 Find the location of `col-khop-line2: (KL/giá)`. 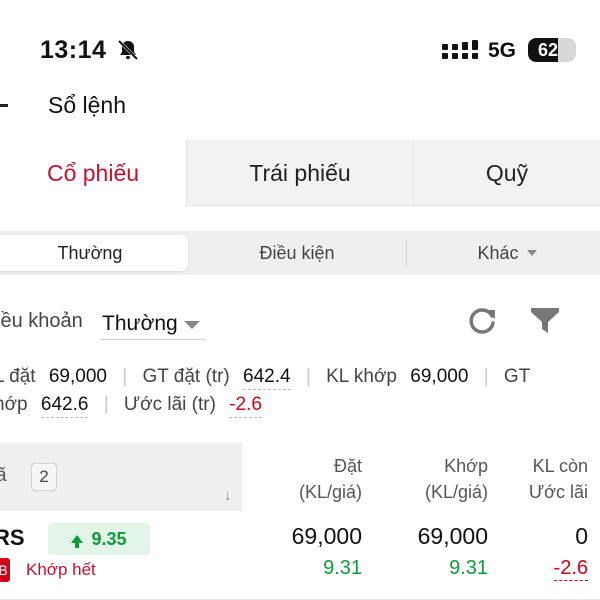

col-khop-line2: (KL/giá) is located at coordinates (456, 492).